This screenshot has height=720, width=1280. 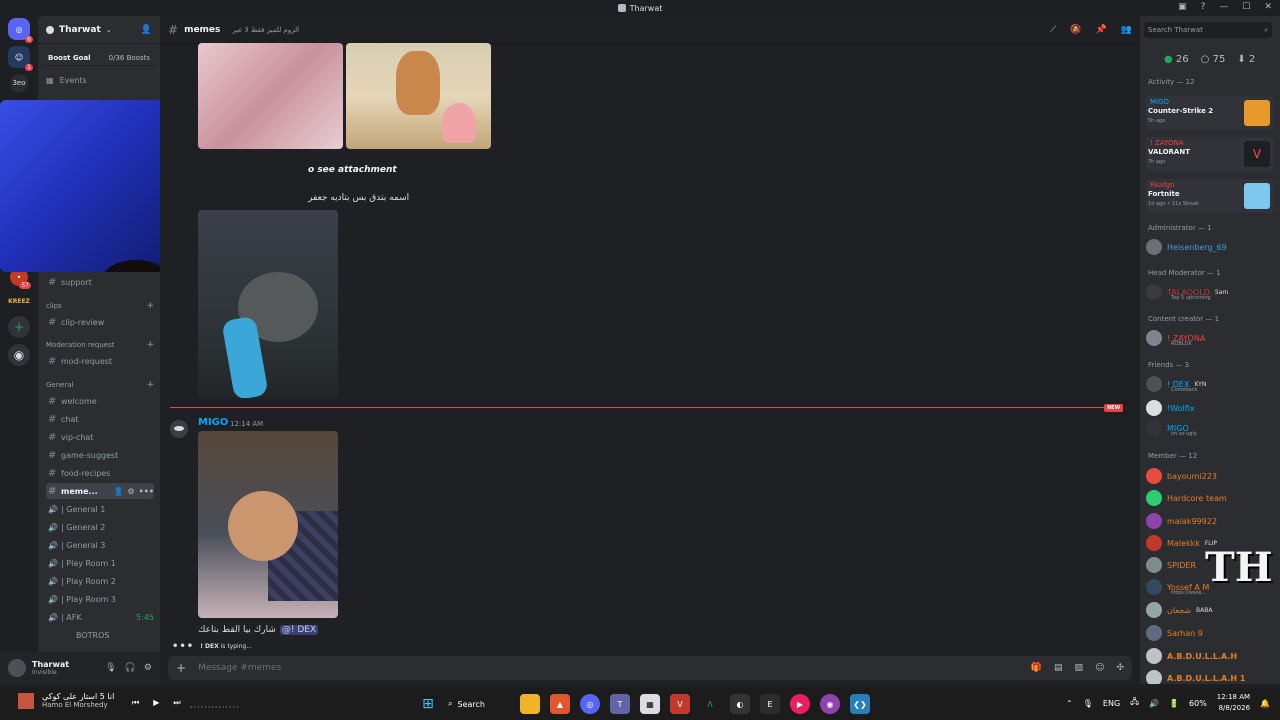 What do you see at coordinates (1211, 521) in the screenshot?
I see `member-item: malak99922` at bounding box center [1211, 521].